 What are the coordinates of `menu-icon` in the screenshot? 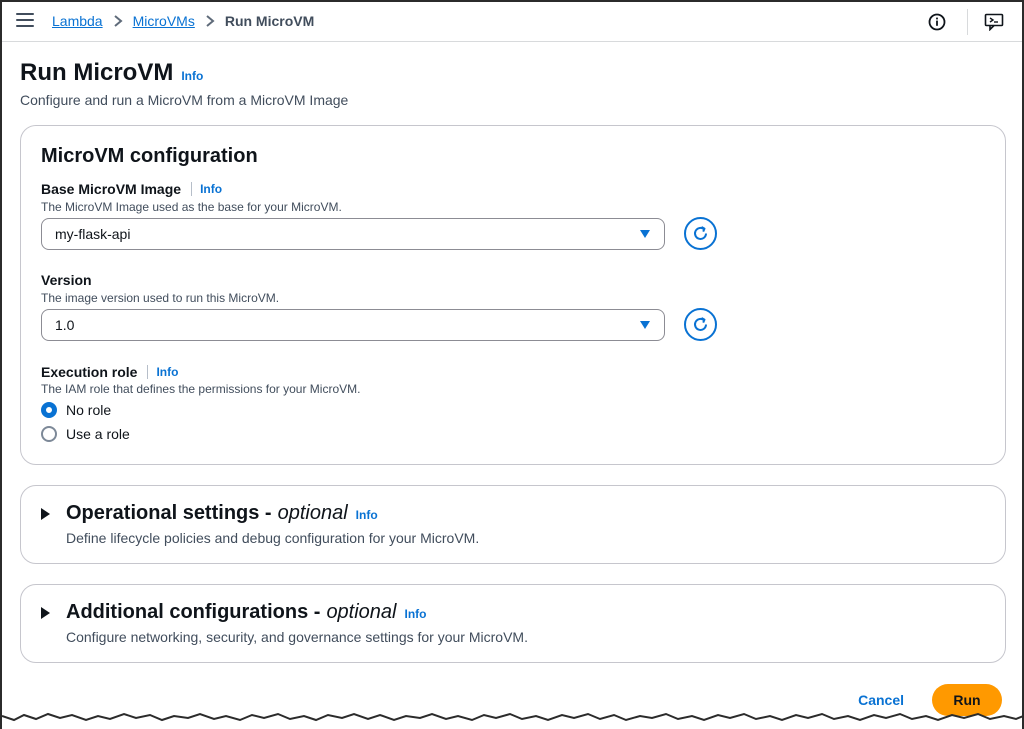 It's located at (25, 21).